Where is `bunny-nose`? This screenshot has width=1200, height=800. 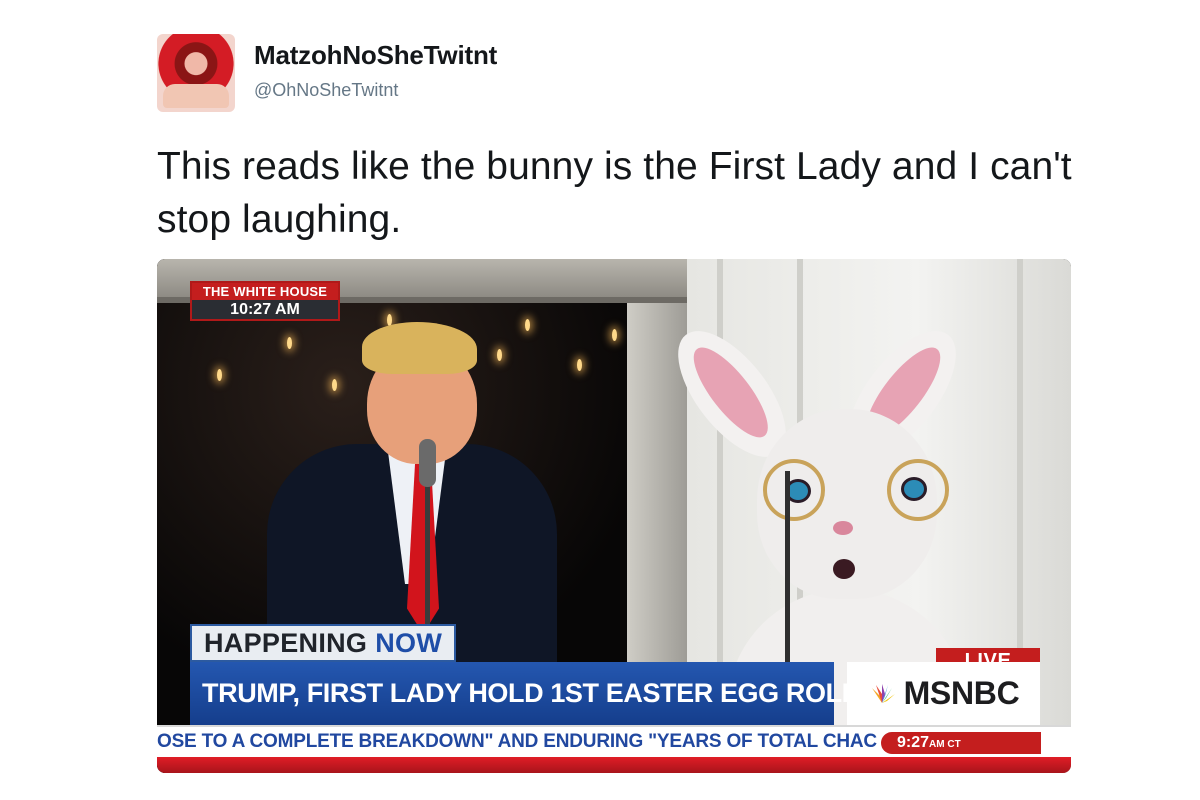 bunny-nose is located at coordinates (843, 528).